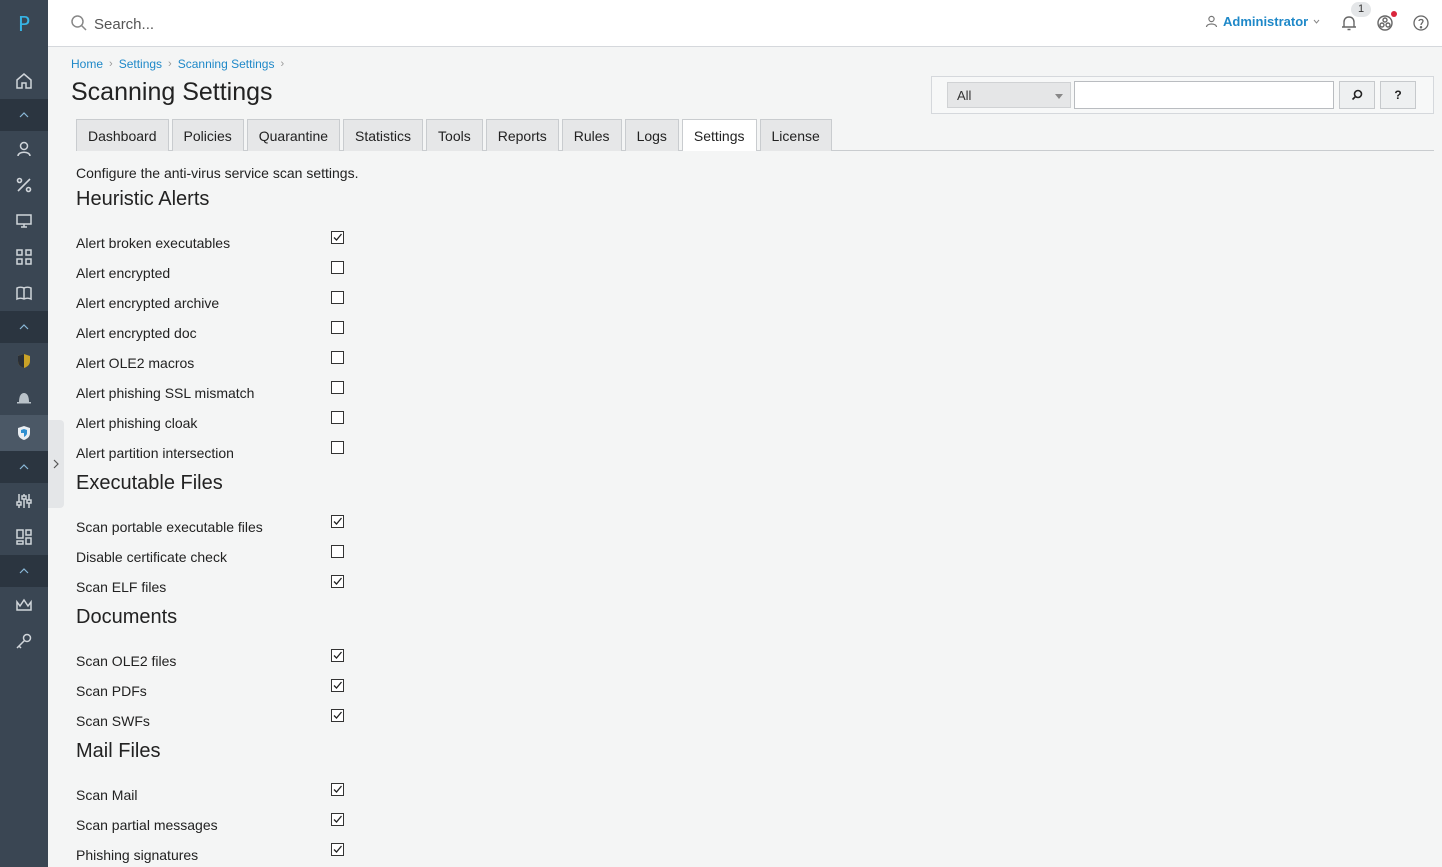 The height and width of the screenshot is (867, 1442). I want to click on tab-rules: Rules, so click(591, 135).